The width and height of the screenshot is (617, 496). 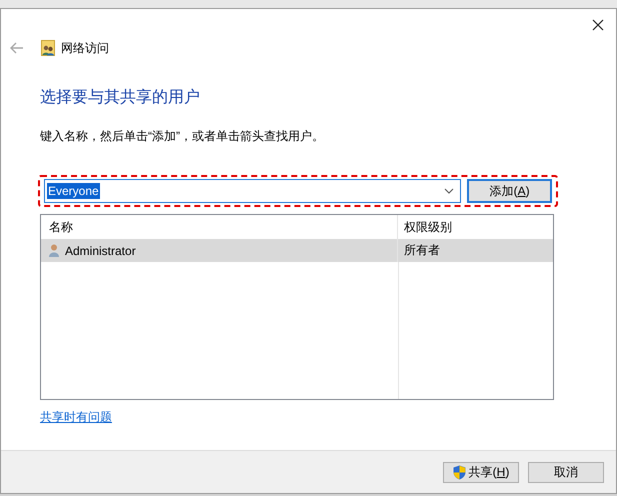 What do you see at coordinates (475, 227) in the screenshot?
I see `column-header: 权限级别` at bounding box center [475, 227].